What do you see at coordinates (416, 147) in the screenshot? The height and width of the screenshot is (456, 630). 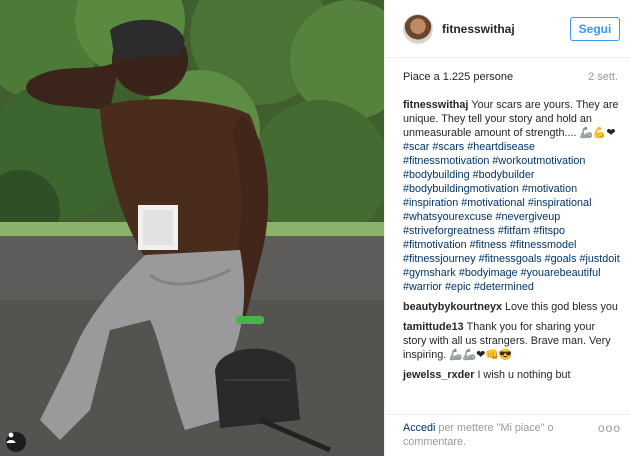 I see `hashtag-link: #scar` at bounding box center [416, 147].